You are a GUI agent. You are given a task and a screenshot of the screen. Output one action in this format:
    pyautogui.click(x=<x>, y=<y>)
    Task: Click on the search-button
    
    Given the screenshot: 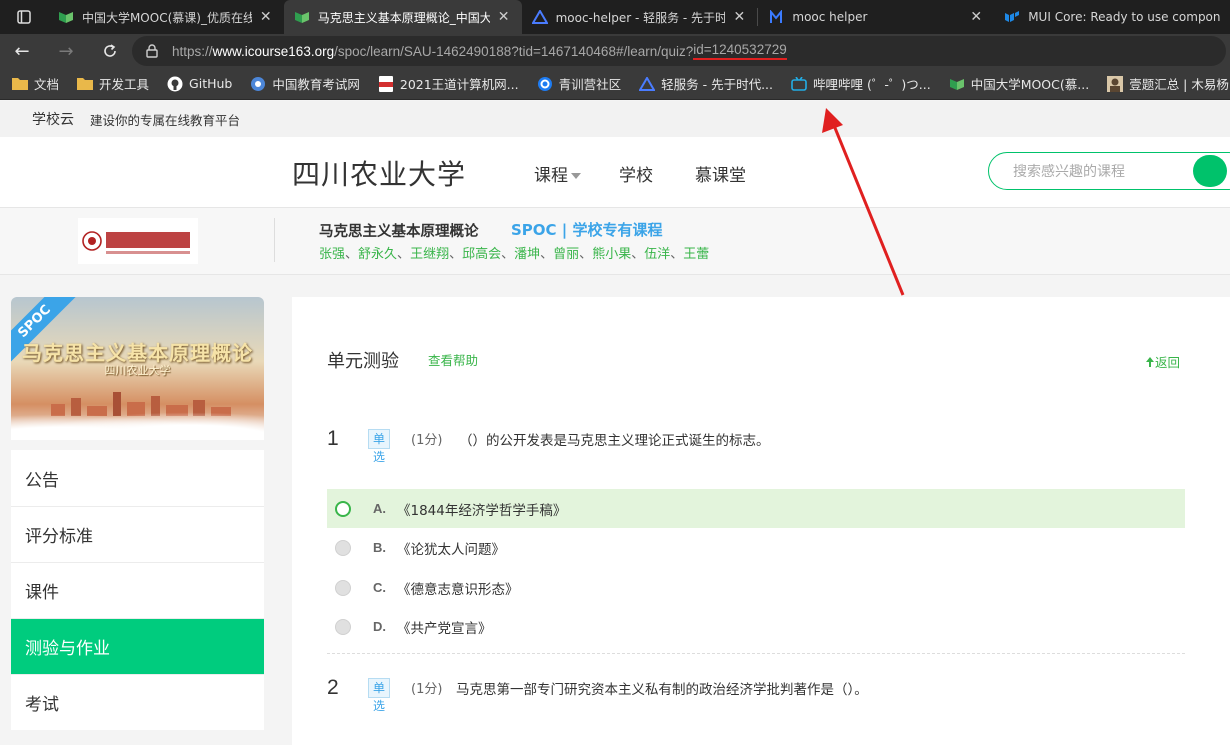 What is the action you would take?
    pyautogui.click(x=1210, y=171)
    